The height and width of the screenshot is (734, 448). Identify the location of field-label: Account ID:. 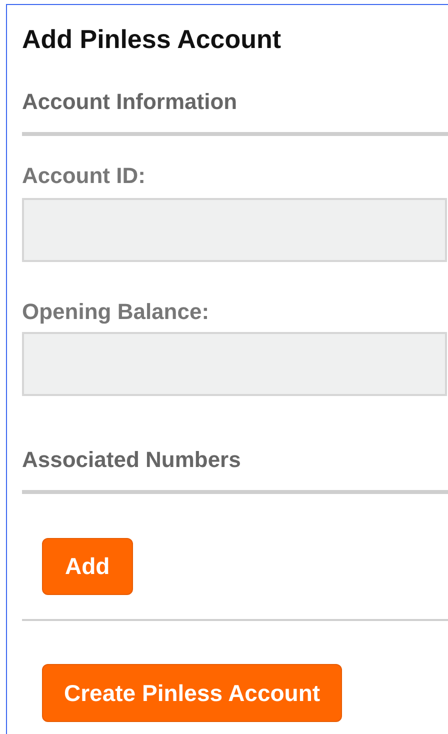
(84, 176).